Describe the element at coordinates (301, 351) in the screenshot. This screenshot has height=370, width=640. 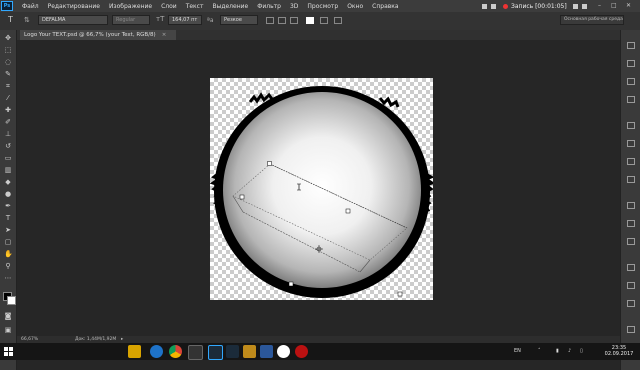
I see `recorder-icon` at that location.